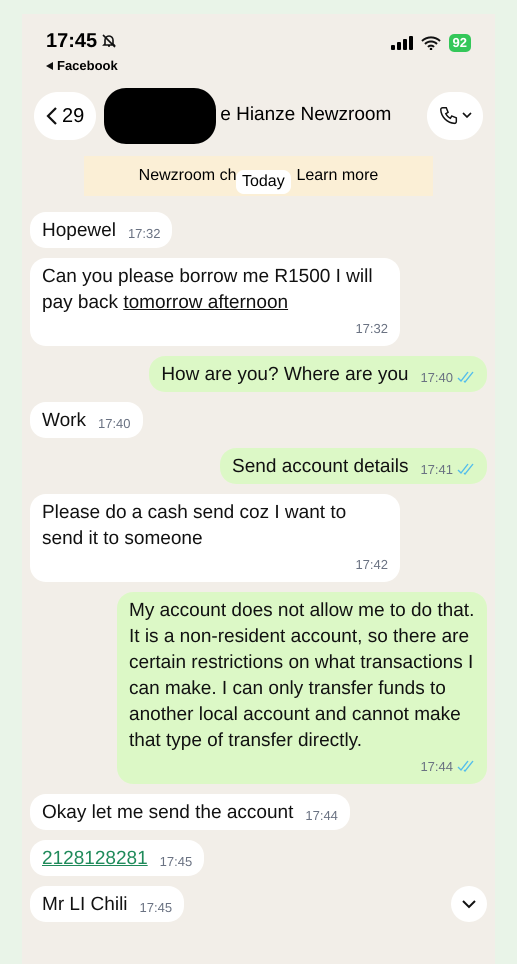  Describe the element at coordinates (95, 859) in the screenshot. I see `account-number-link: 2128128281` at that location.